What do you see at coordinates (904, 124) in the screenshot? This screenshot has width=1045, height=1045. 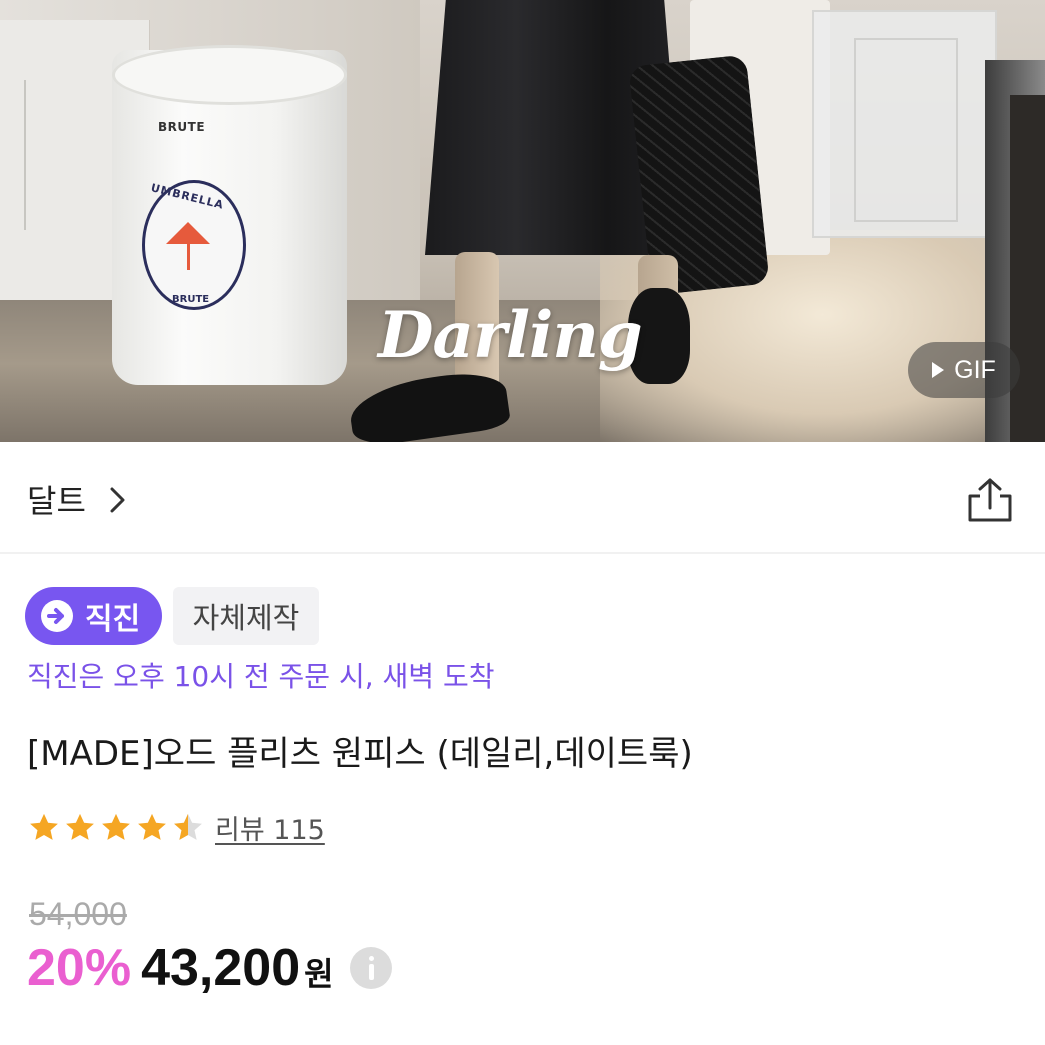 I see `background-clear-bin` at bounding box center [904, 124].